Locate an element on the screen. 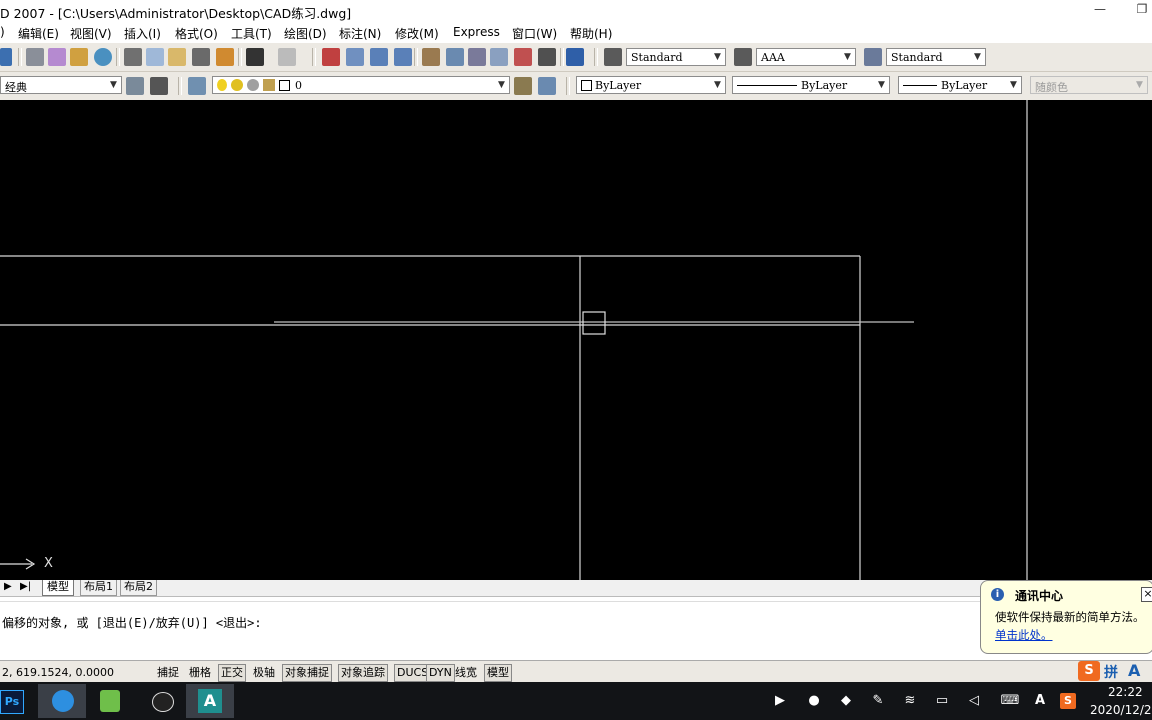 This screenshot has width=1152, height=720. print-icon is located at coordinates (35, 57).